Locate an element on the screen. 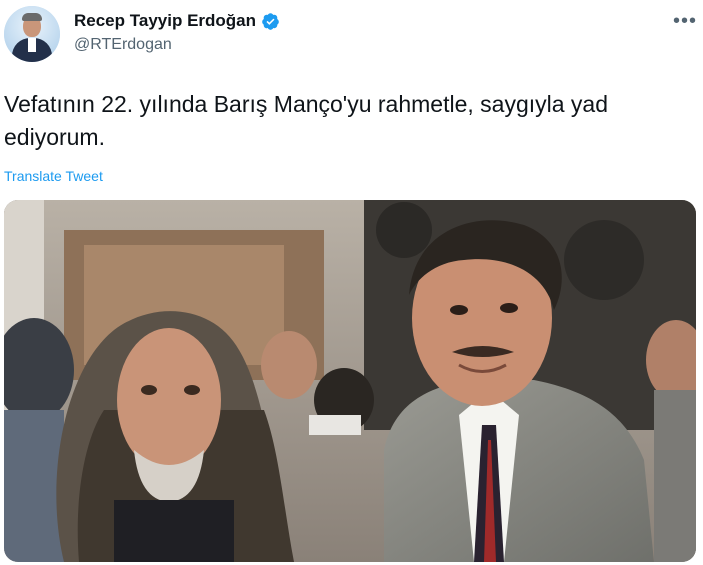 This screenshot has height=565, width=703. photo-camera-shape is located at coordinates (404, 230).